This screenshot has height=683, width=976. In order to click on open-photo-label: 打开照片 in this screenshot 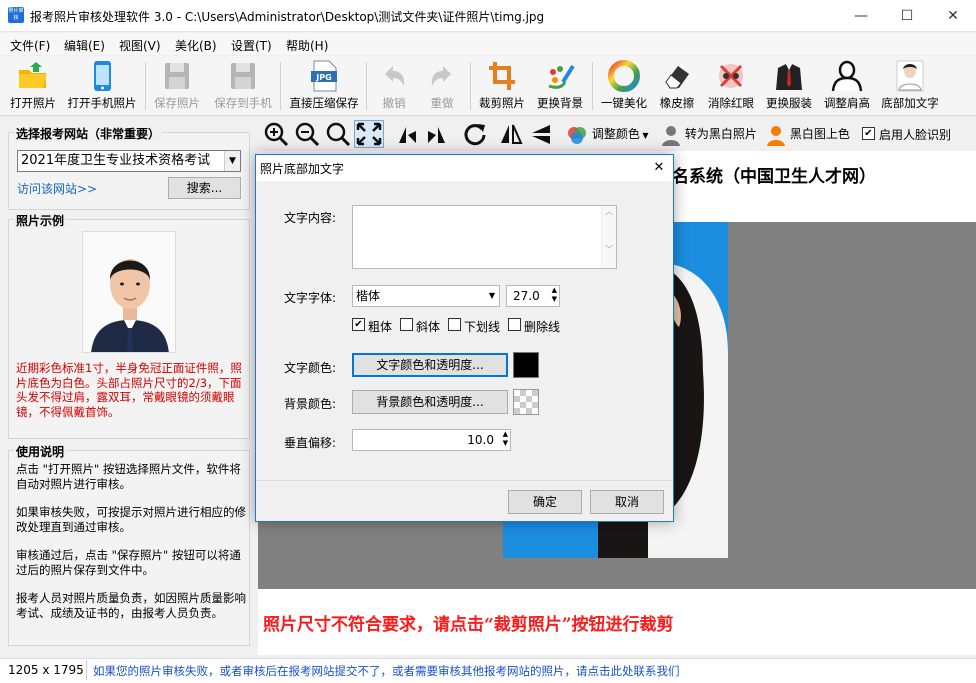, I will do `click(33, 103)`.